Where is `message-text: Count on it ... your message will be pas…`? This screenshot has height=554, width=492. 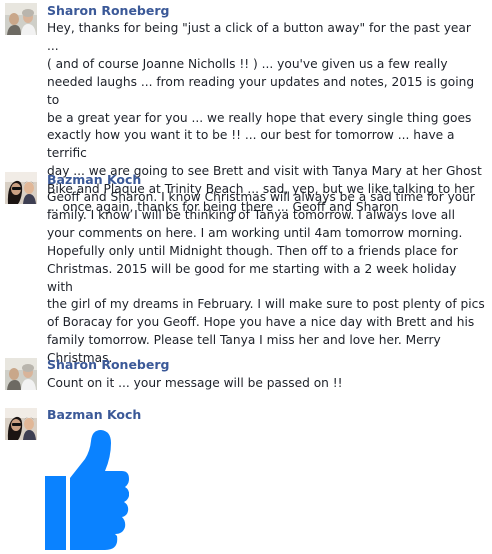 message-text: Count on it ... your message will be pas… is located at coordinates (195, 383).